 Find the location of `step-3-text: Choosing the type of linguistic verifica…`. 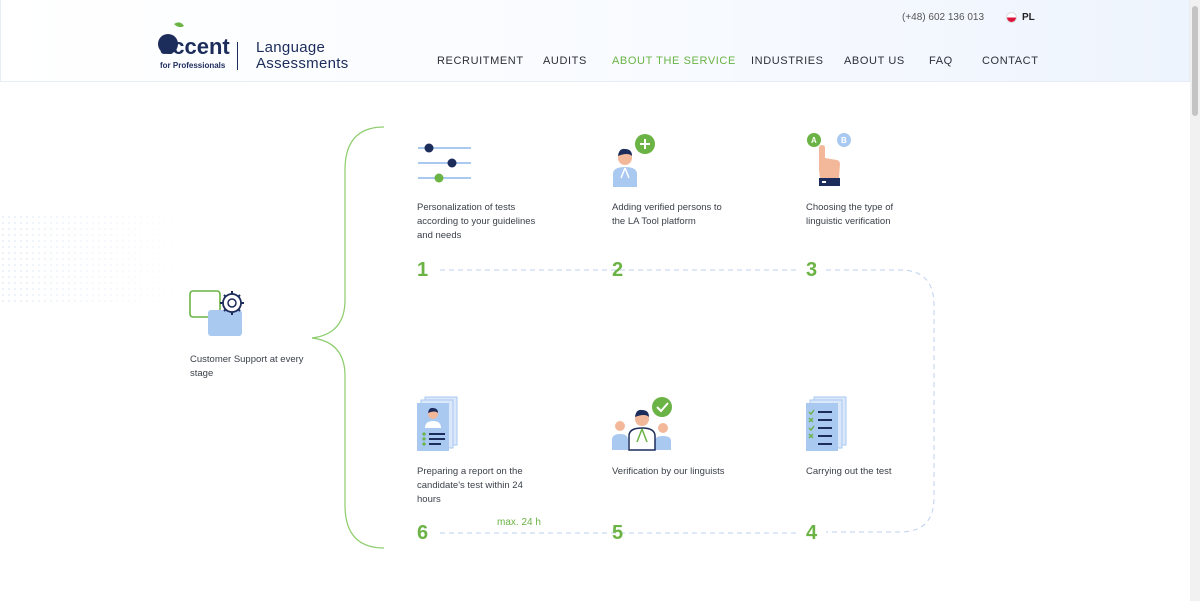

step-3-text: Choosing the type of linguistic verifica… is located at coordinates (850, 214).